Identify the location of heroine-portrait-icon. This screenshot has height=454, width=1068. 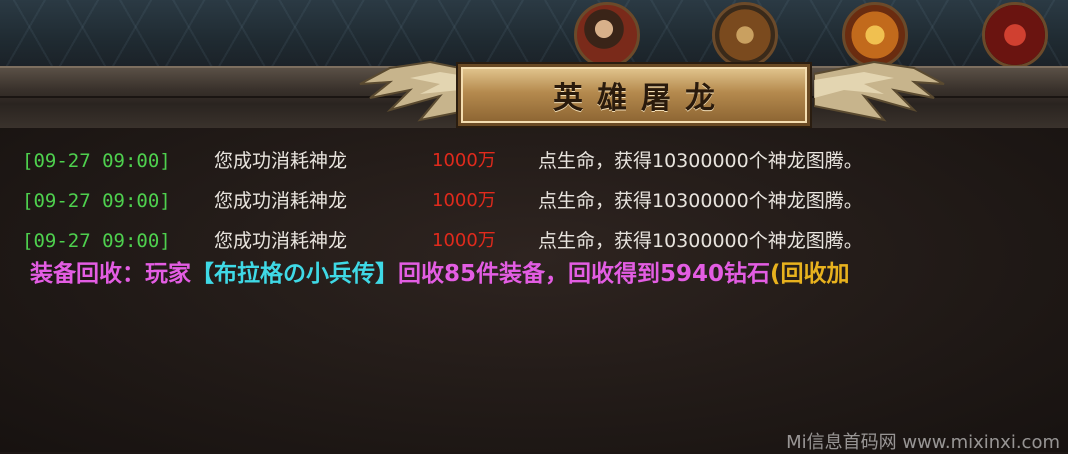
(607, 35).